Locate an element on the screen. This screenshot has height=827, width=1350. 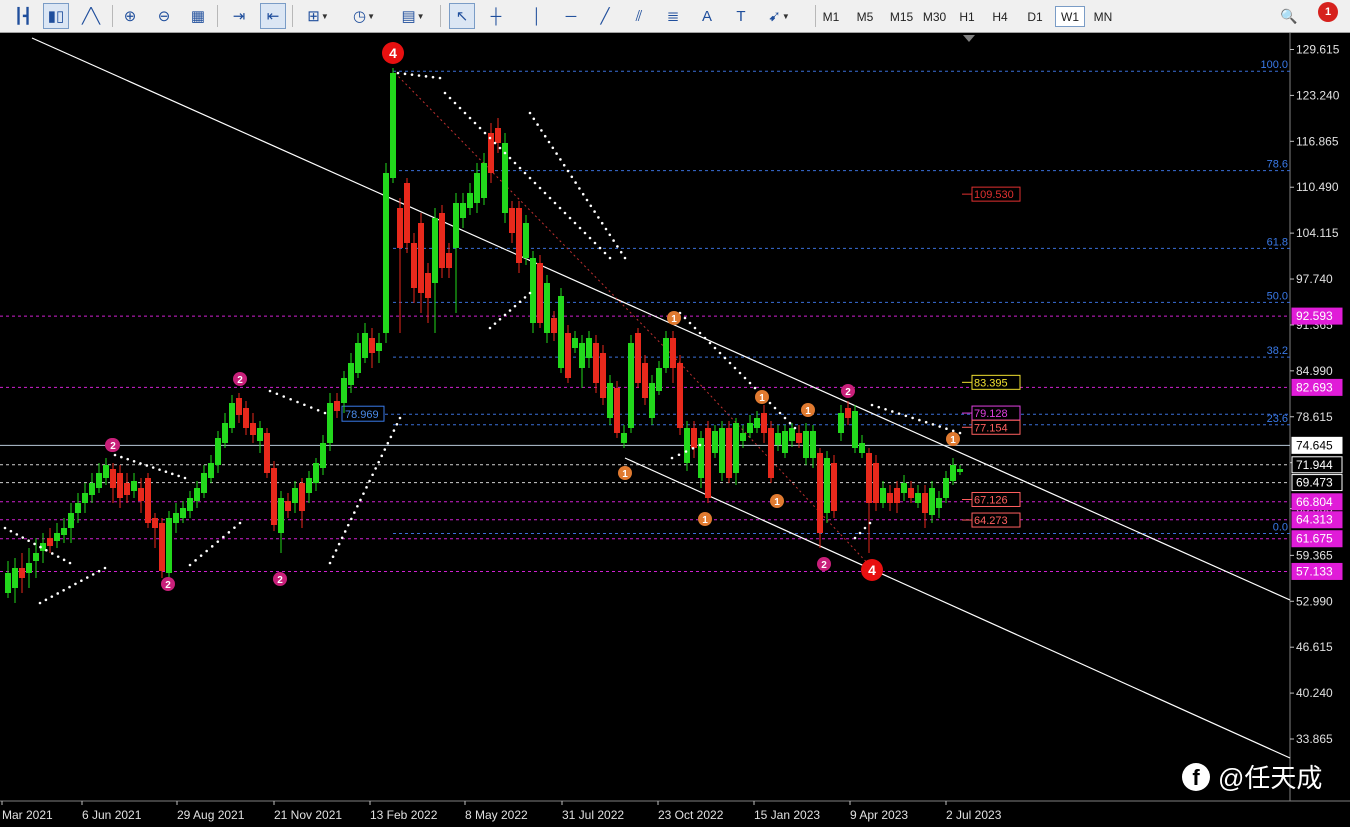
templates-icon: ▤ ▼ is located at coordinates (413, 16).